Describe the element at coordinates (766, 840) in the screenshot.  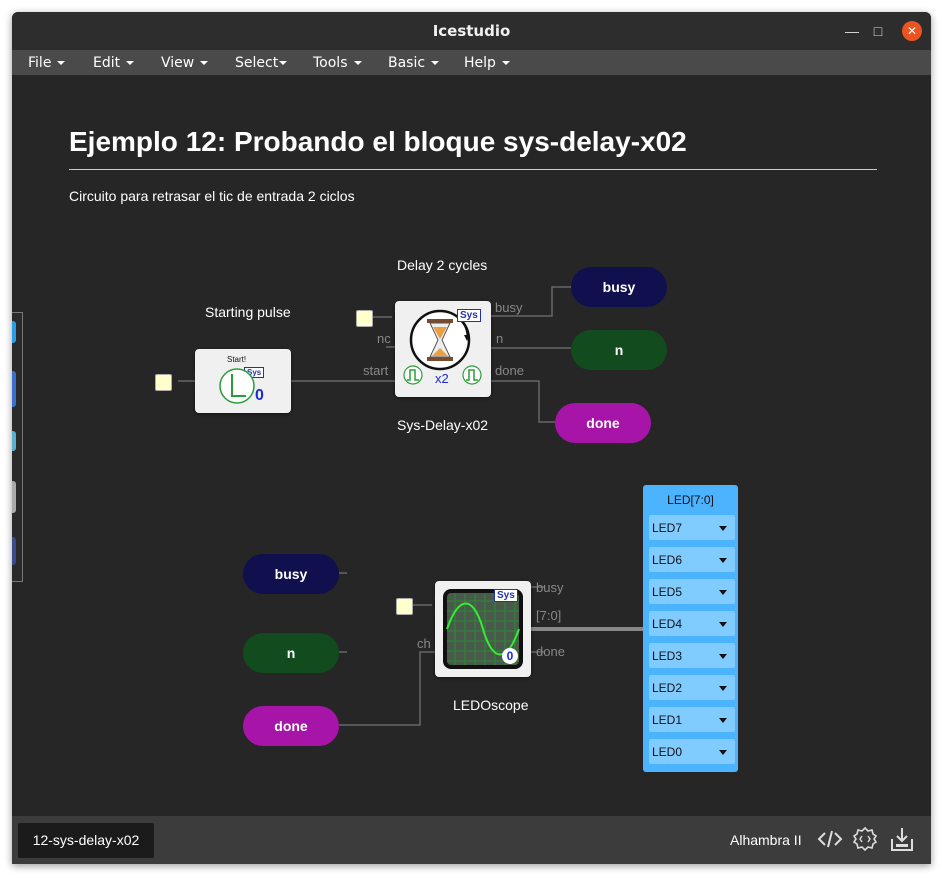
I see `board-name: Alhambra II` at that location.